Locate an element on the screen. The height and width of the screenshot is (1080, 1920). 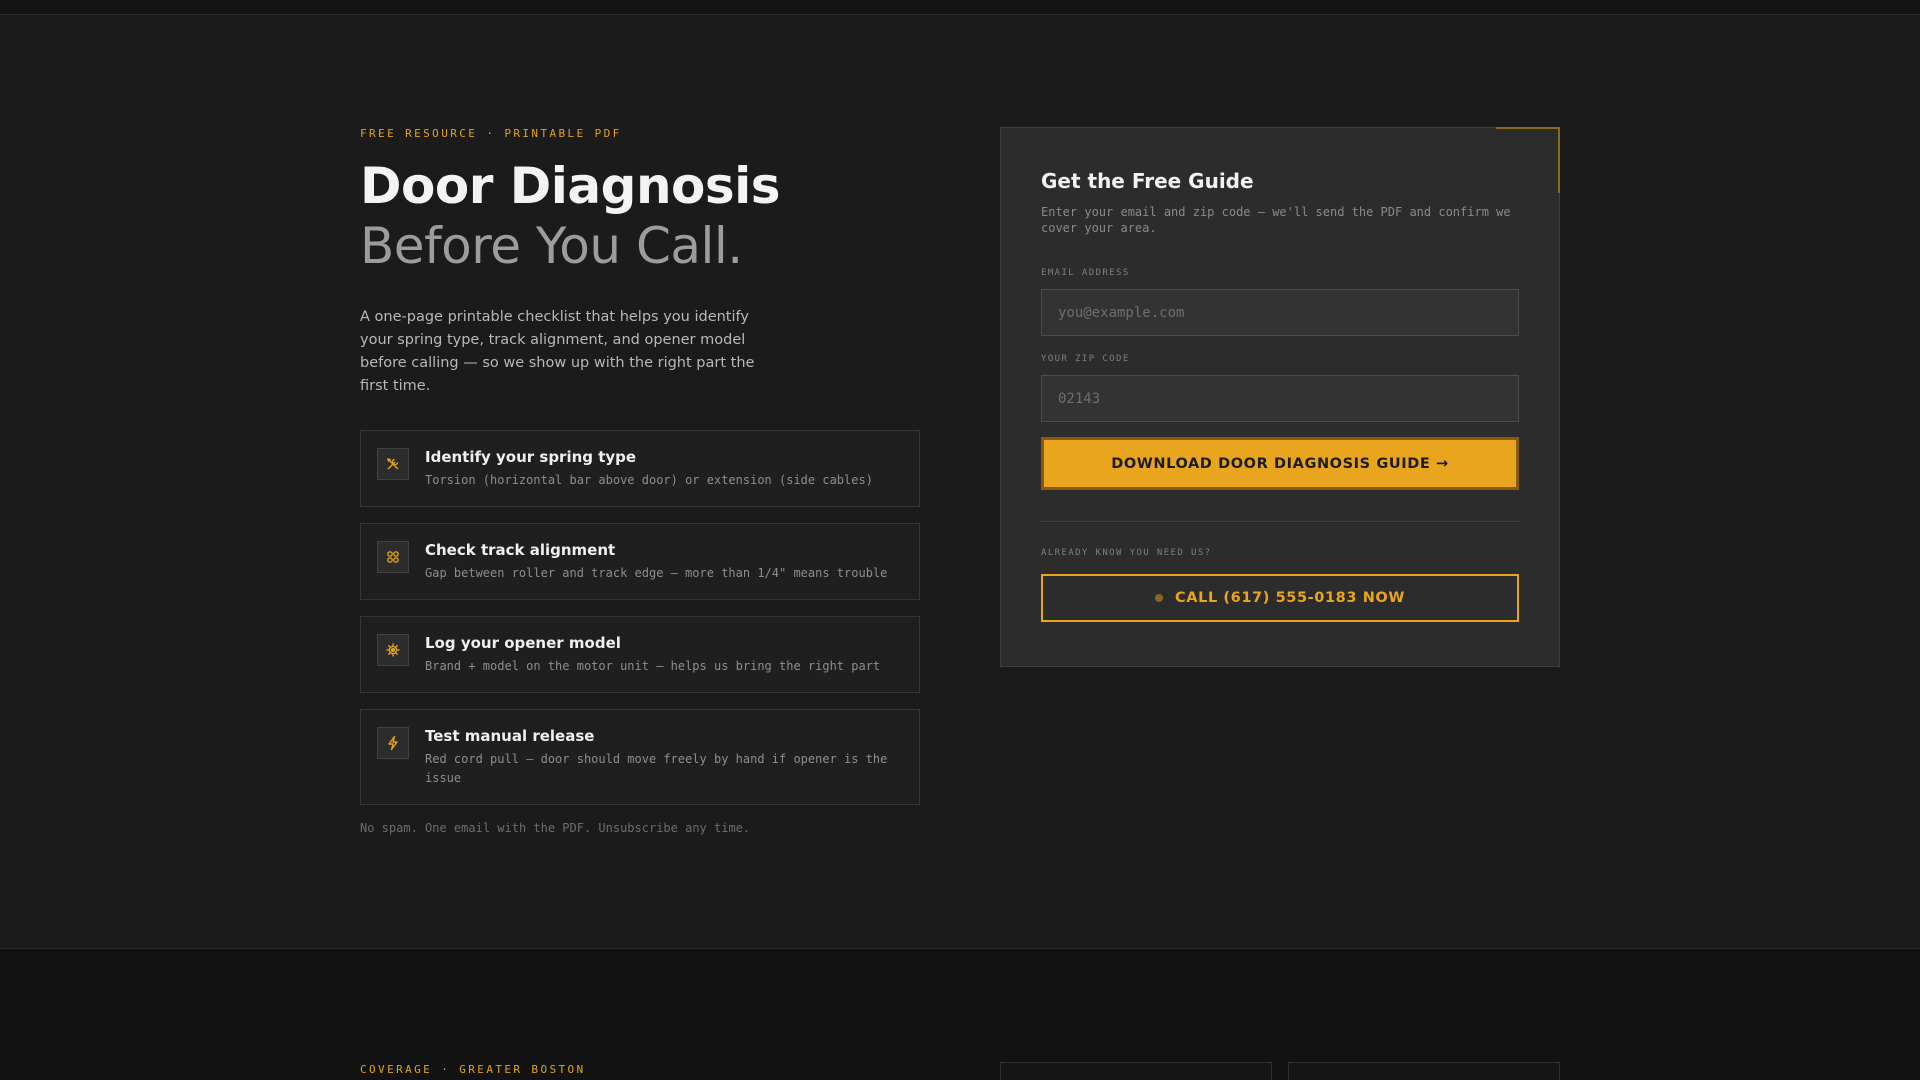
wrench-icon is located at coordinates (393, 464).